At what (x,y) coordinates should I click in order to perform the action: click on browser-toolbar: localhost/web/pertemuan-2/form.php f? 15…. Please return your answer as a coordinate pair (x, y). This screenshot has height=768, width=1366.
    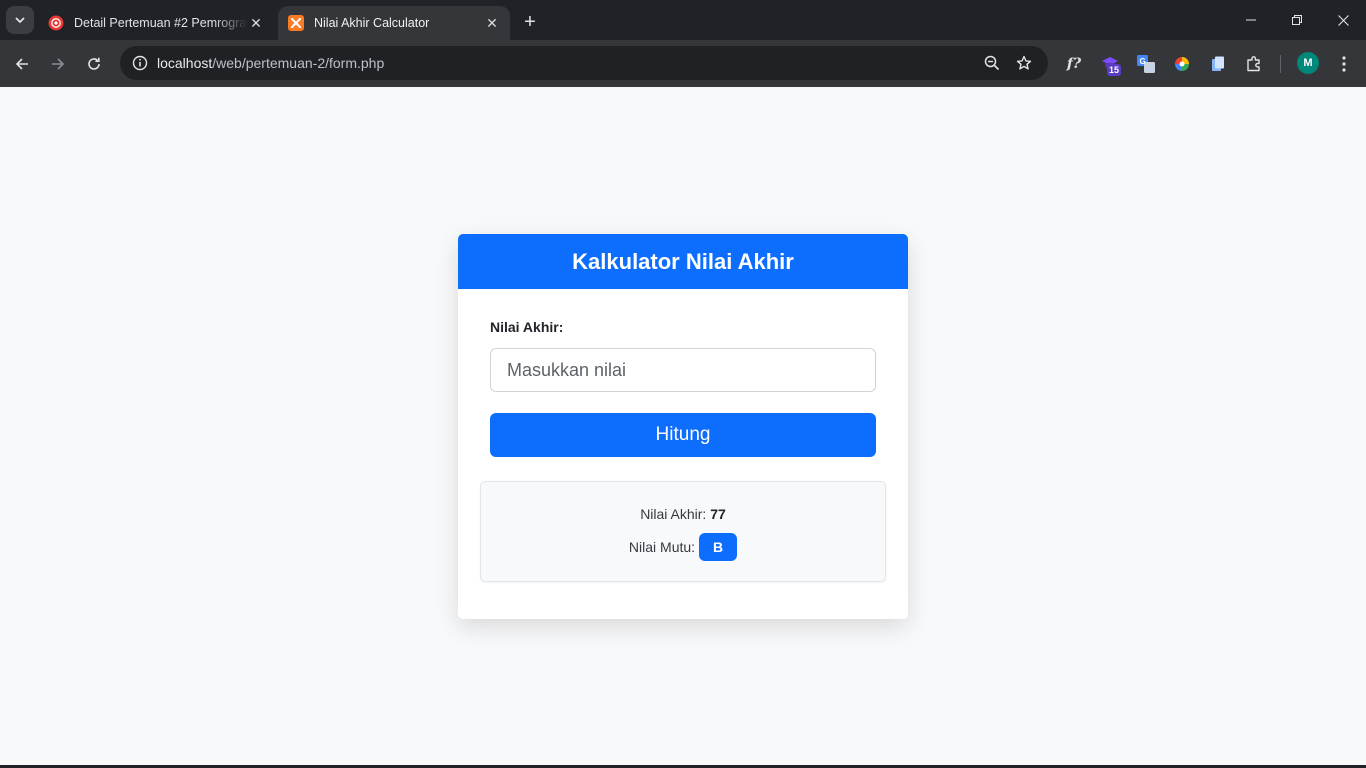
    Looking at the image, I should click on (683, 63).